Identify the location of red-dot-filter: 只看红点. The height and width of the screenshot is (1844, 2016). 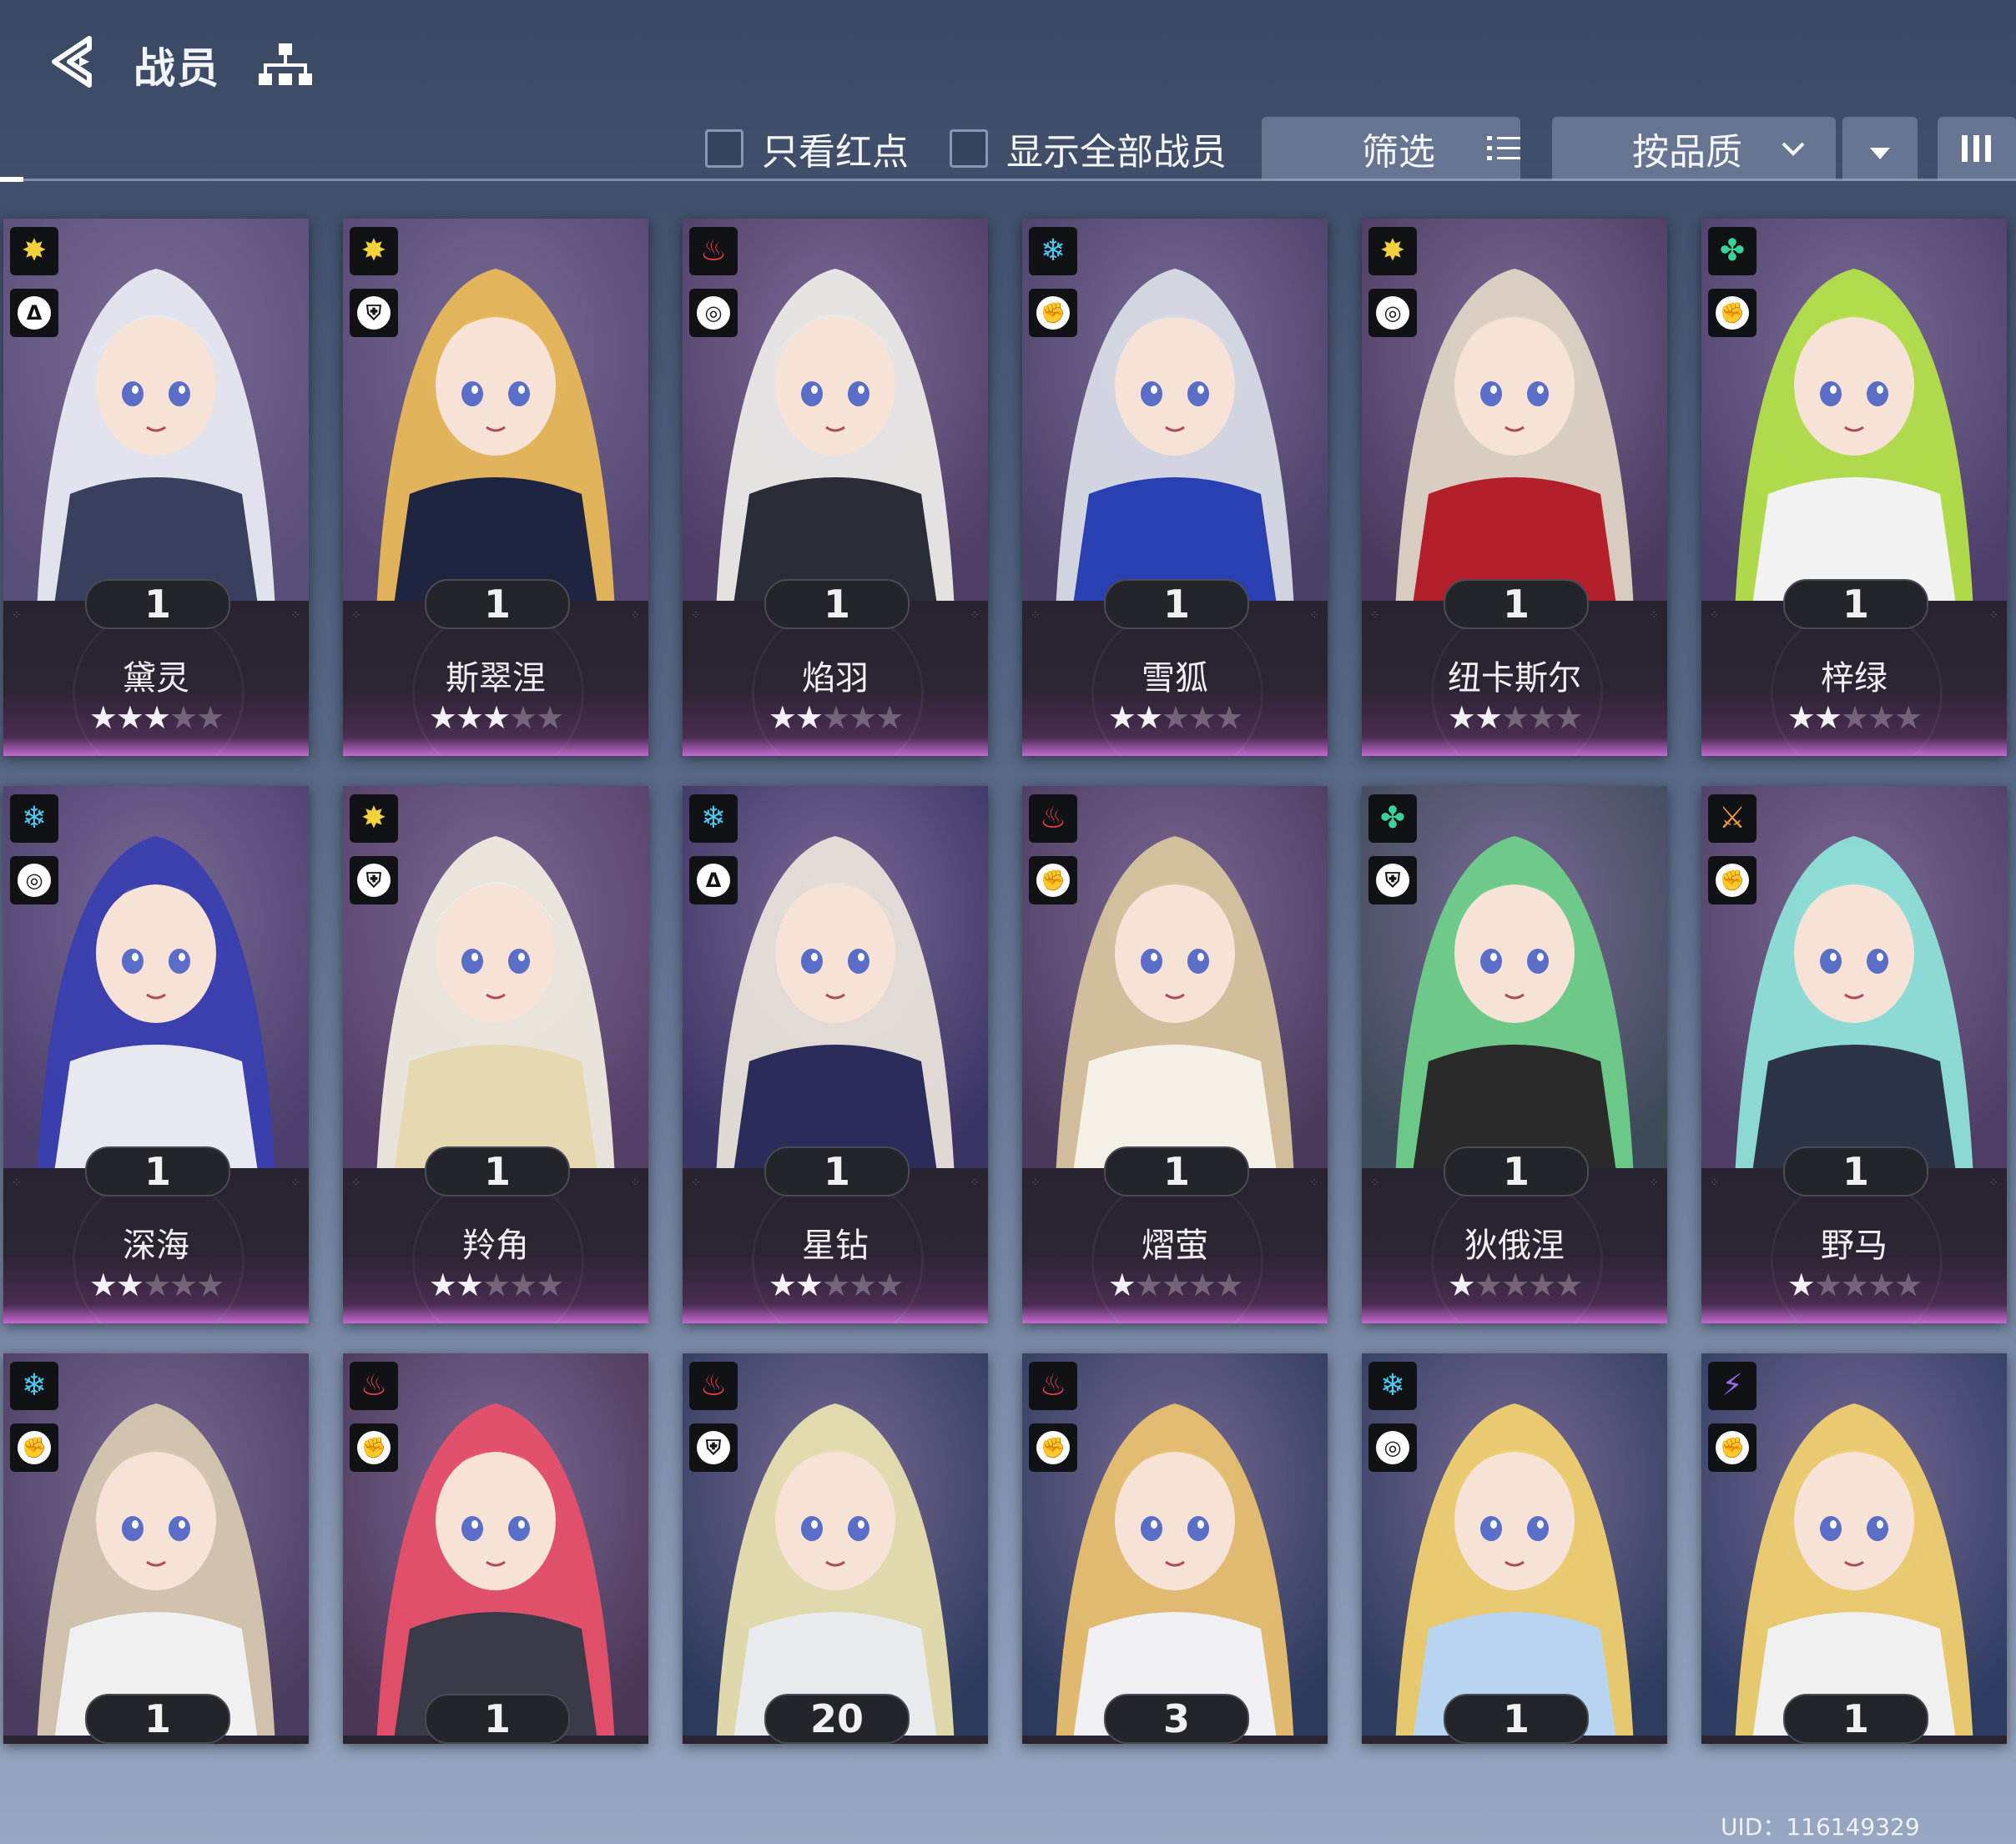
(807, 148).